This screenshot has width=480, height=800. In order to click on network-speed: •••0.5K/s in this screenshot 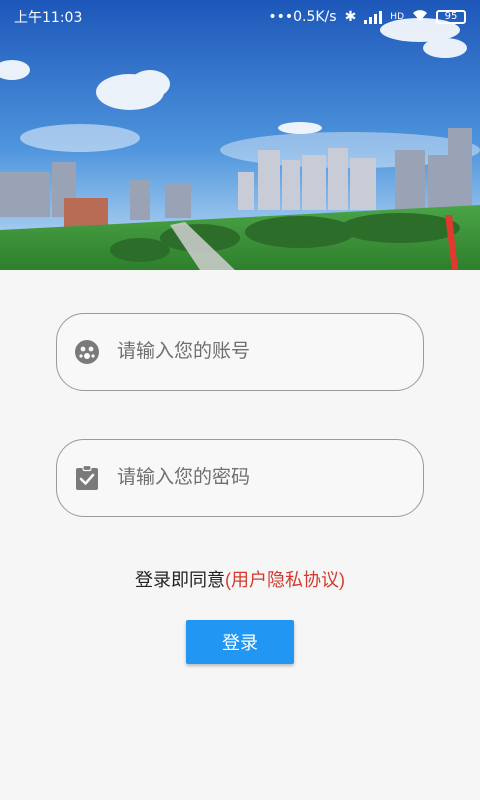, I will do `click(302, 17)`.